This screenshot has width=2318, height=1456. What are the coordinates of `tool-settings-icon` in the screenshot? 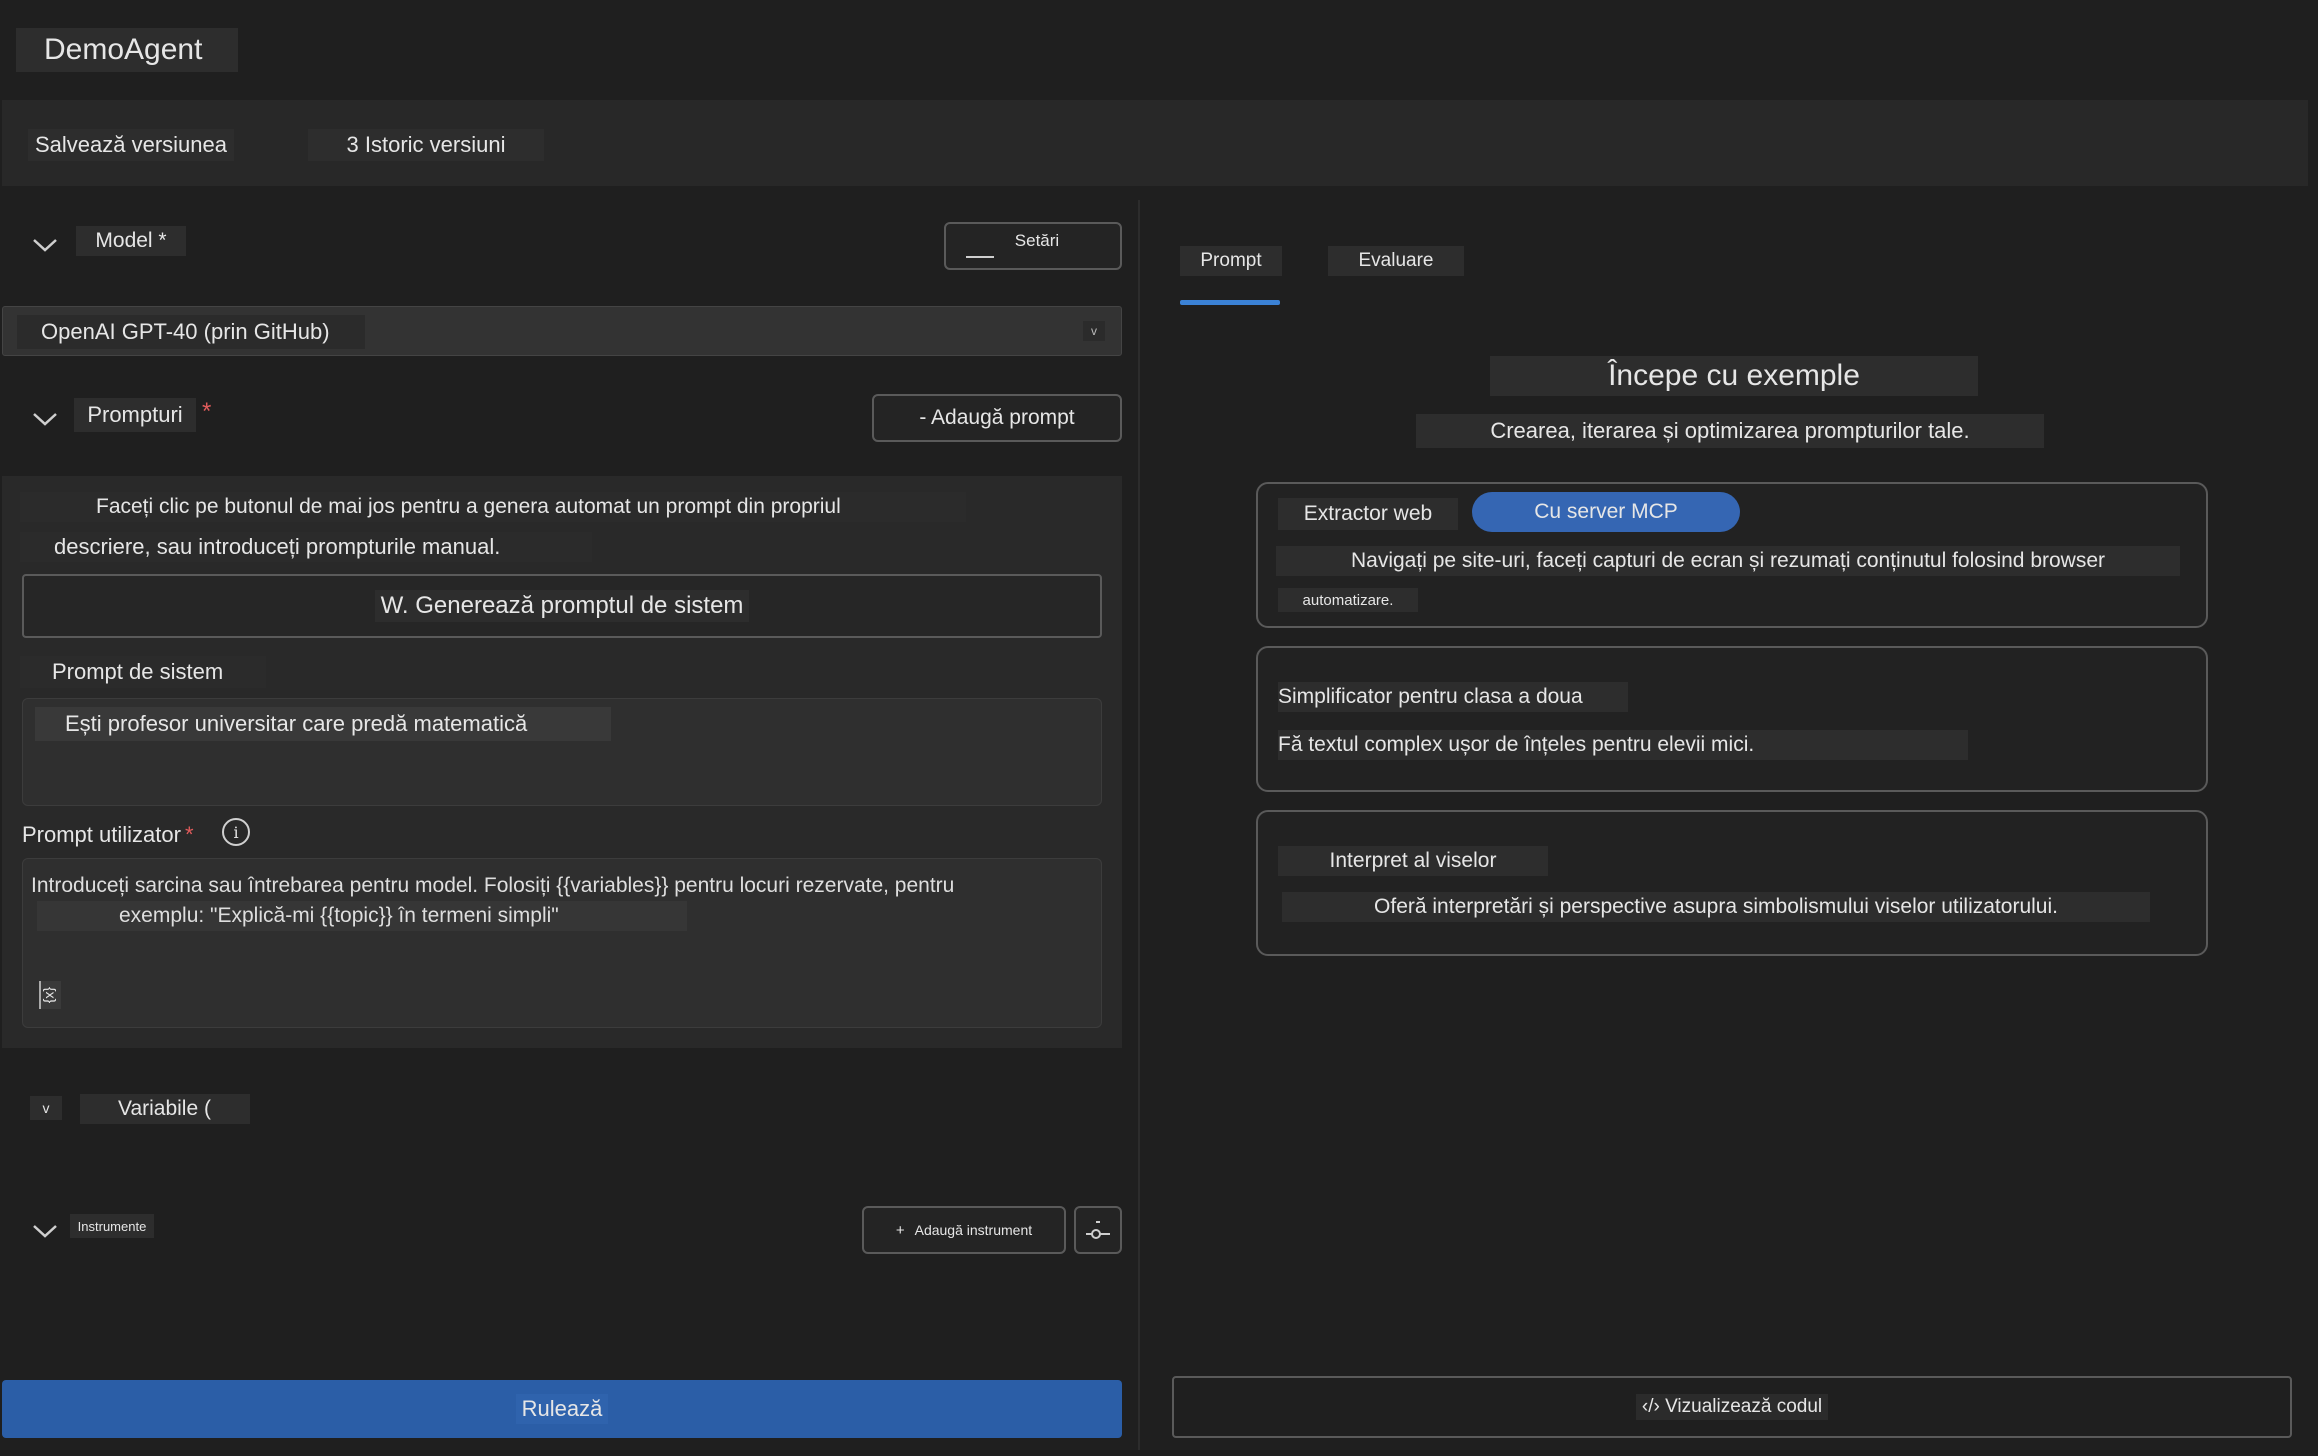 It's located at (1098, 1230).